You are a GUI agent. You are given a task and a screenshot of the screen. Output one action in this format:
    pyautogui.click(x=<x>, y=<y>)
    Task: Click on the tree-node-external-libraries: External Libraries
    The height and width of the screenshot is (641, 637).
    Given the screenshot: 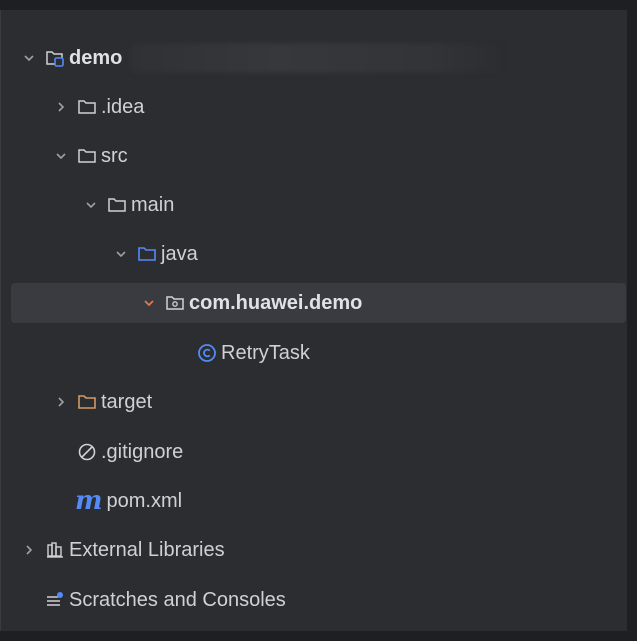 What is the action you would take?
    pyautogui.click(x=313, y=550)
    